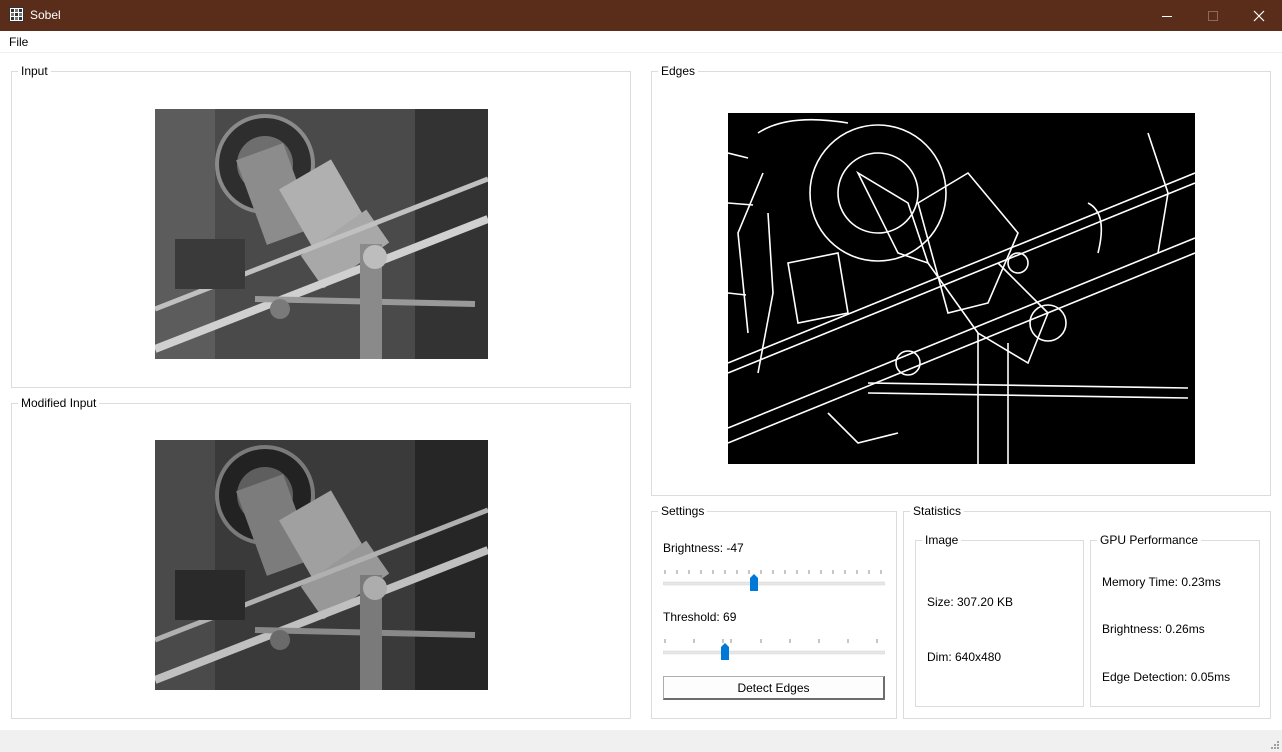  What do you see at coordinates (937, 511) in the screenshot?
I see `statistics-panel-title: Statistics` at bounding box center [937, 511].